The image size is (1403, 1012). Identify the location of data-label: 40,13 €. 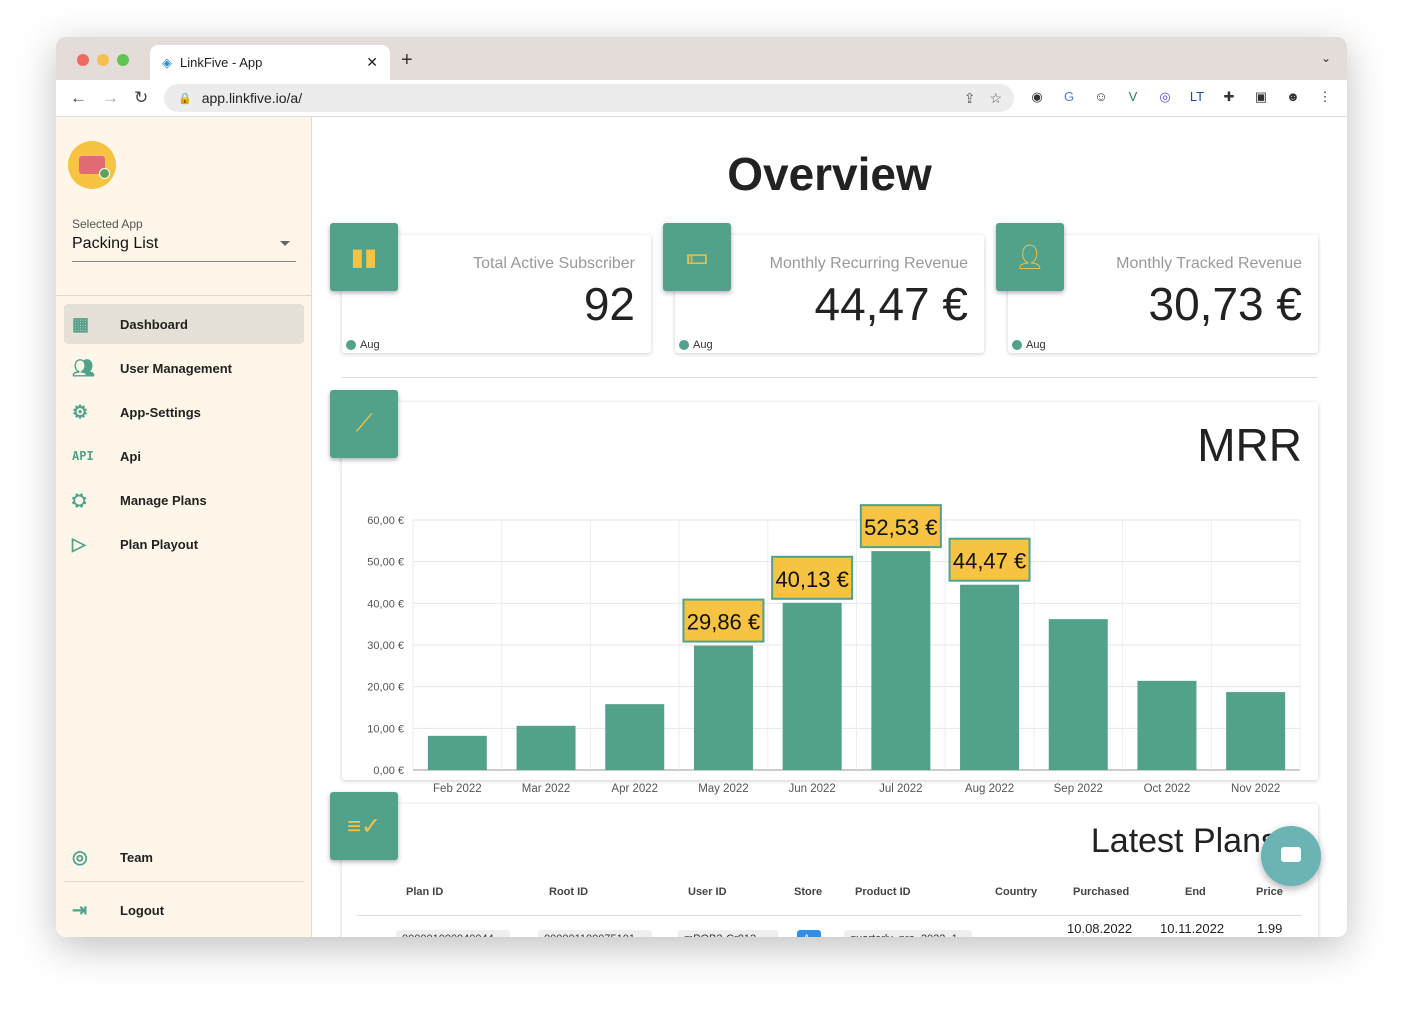
(811, 579).